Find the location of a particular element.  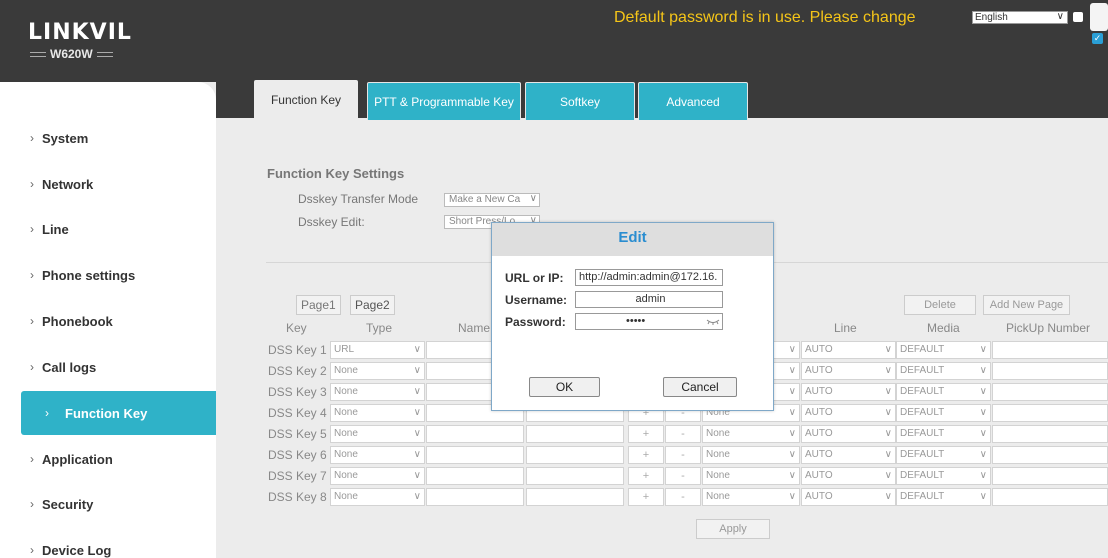

column-pickup-number: PickUp Number is located at coordinates (1048, 328).